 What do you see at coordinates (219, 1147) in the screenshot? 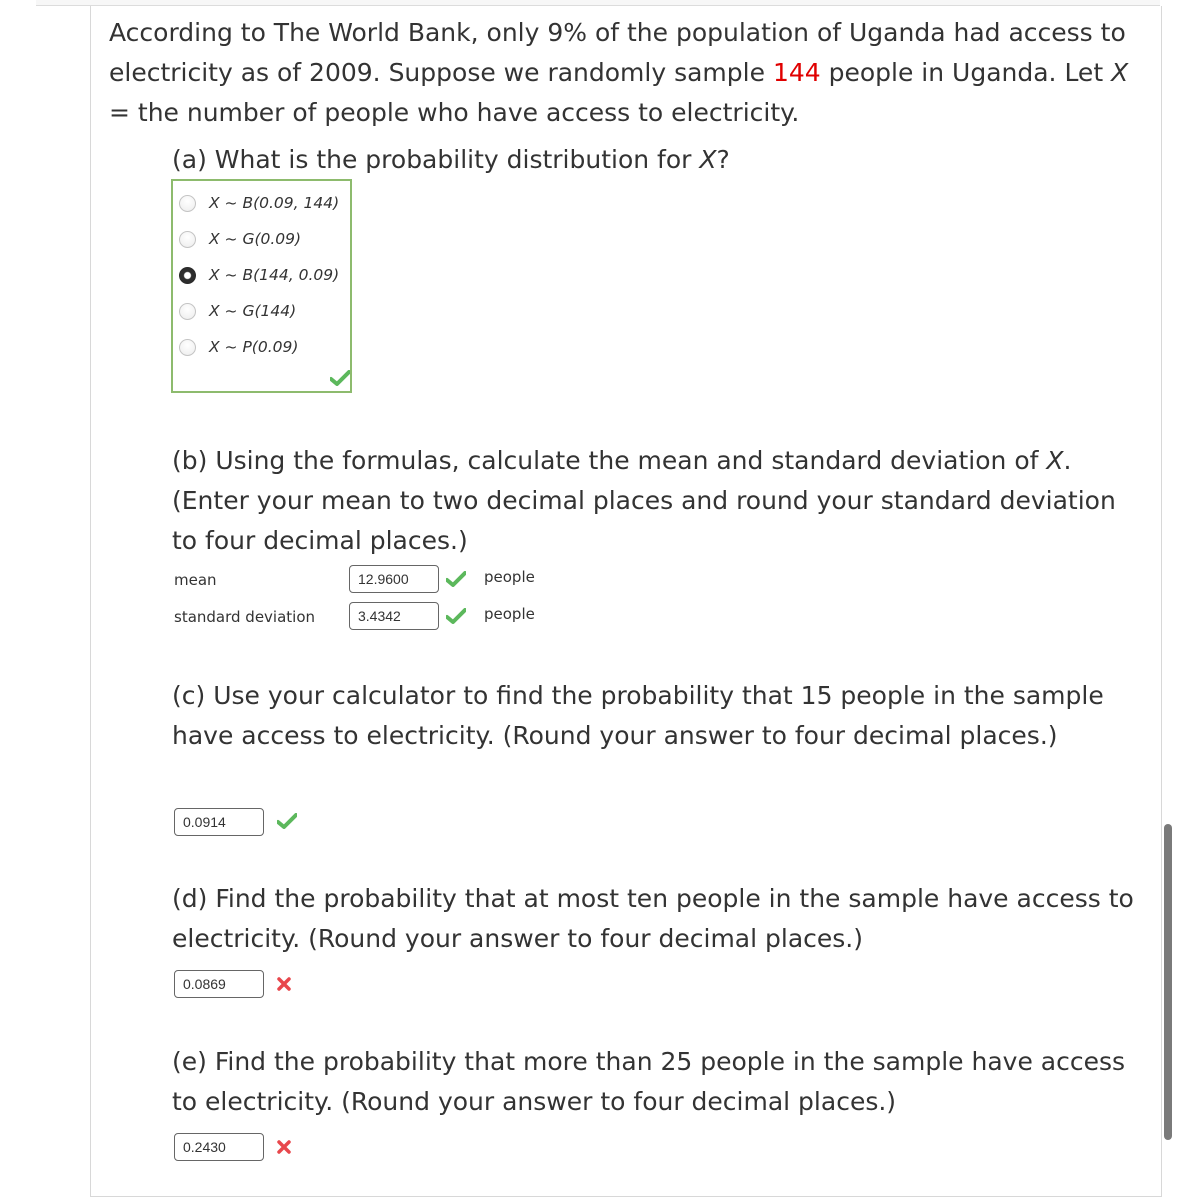
I see `part-e-answer-input: 0.2430` at bounding box center [219, 1147].